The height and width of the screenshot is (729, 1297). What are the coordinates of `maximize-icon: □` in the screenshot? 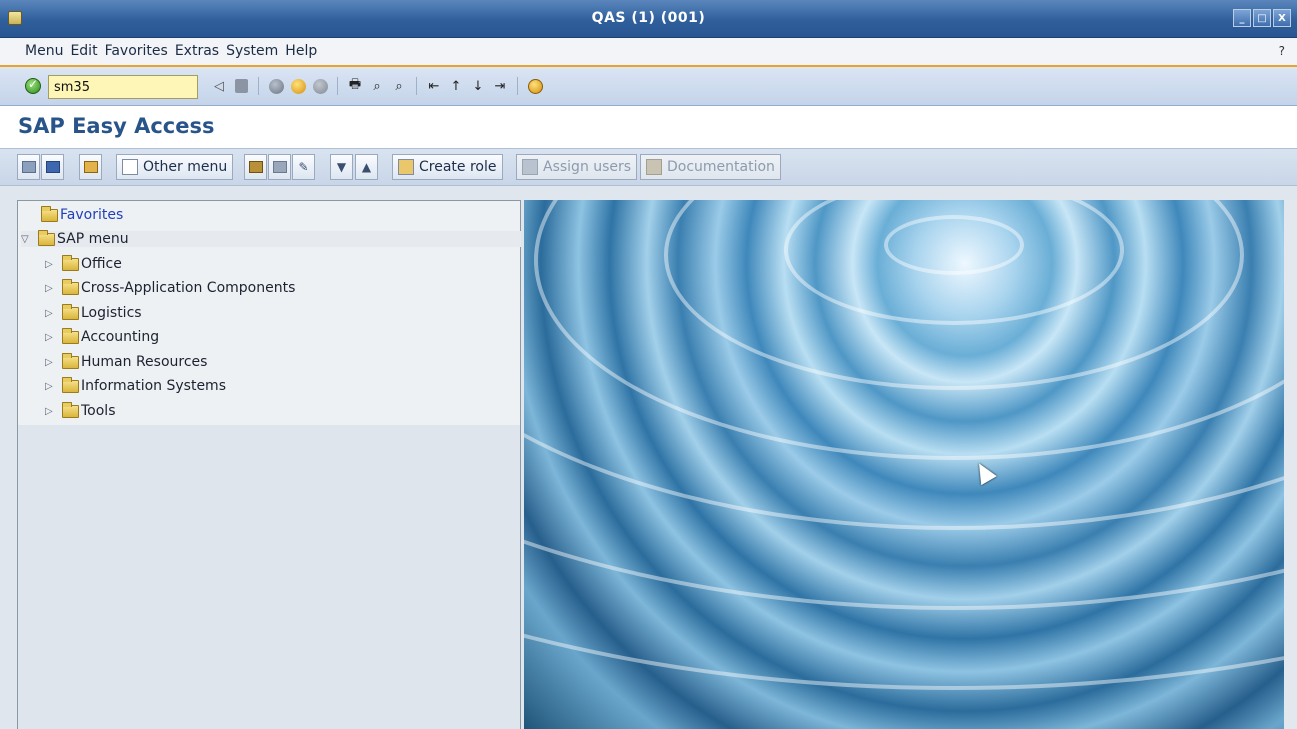 It's located at (1262, 18).